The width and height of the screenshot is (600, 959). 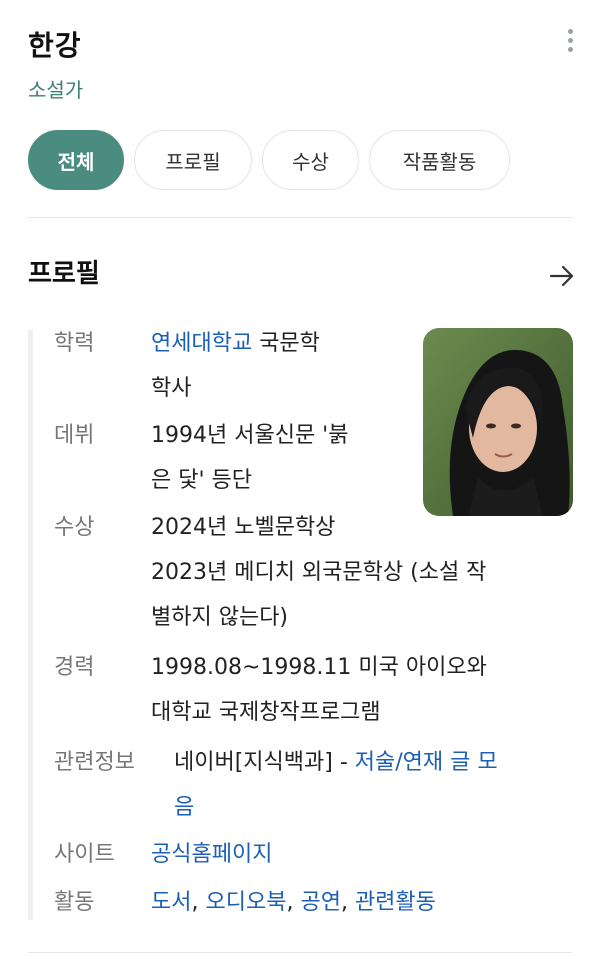 I want to click on debut-value: 1994년 서울신문 '붉 은 닻' 등단, so click(x=281, y=458).